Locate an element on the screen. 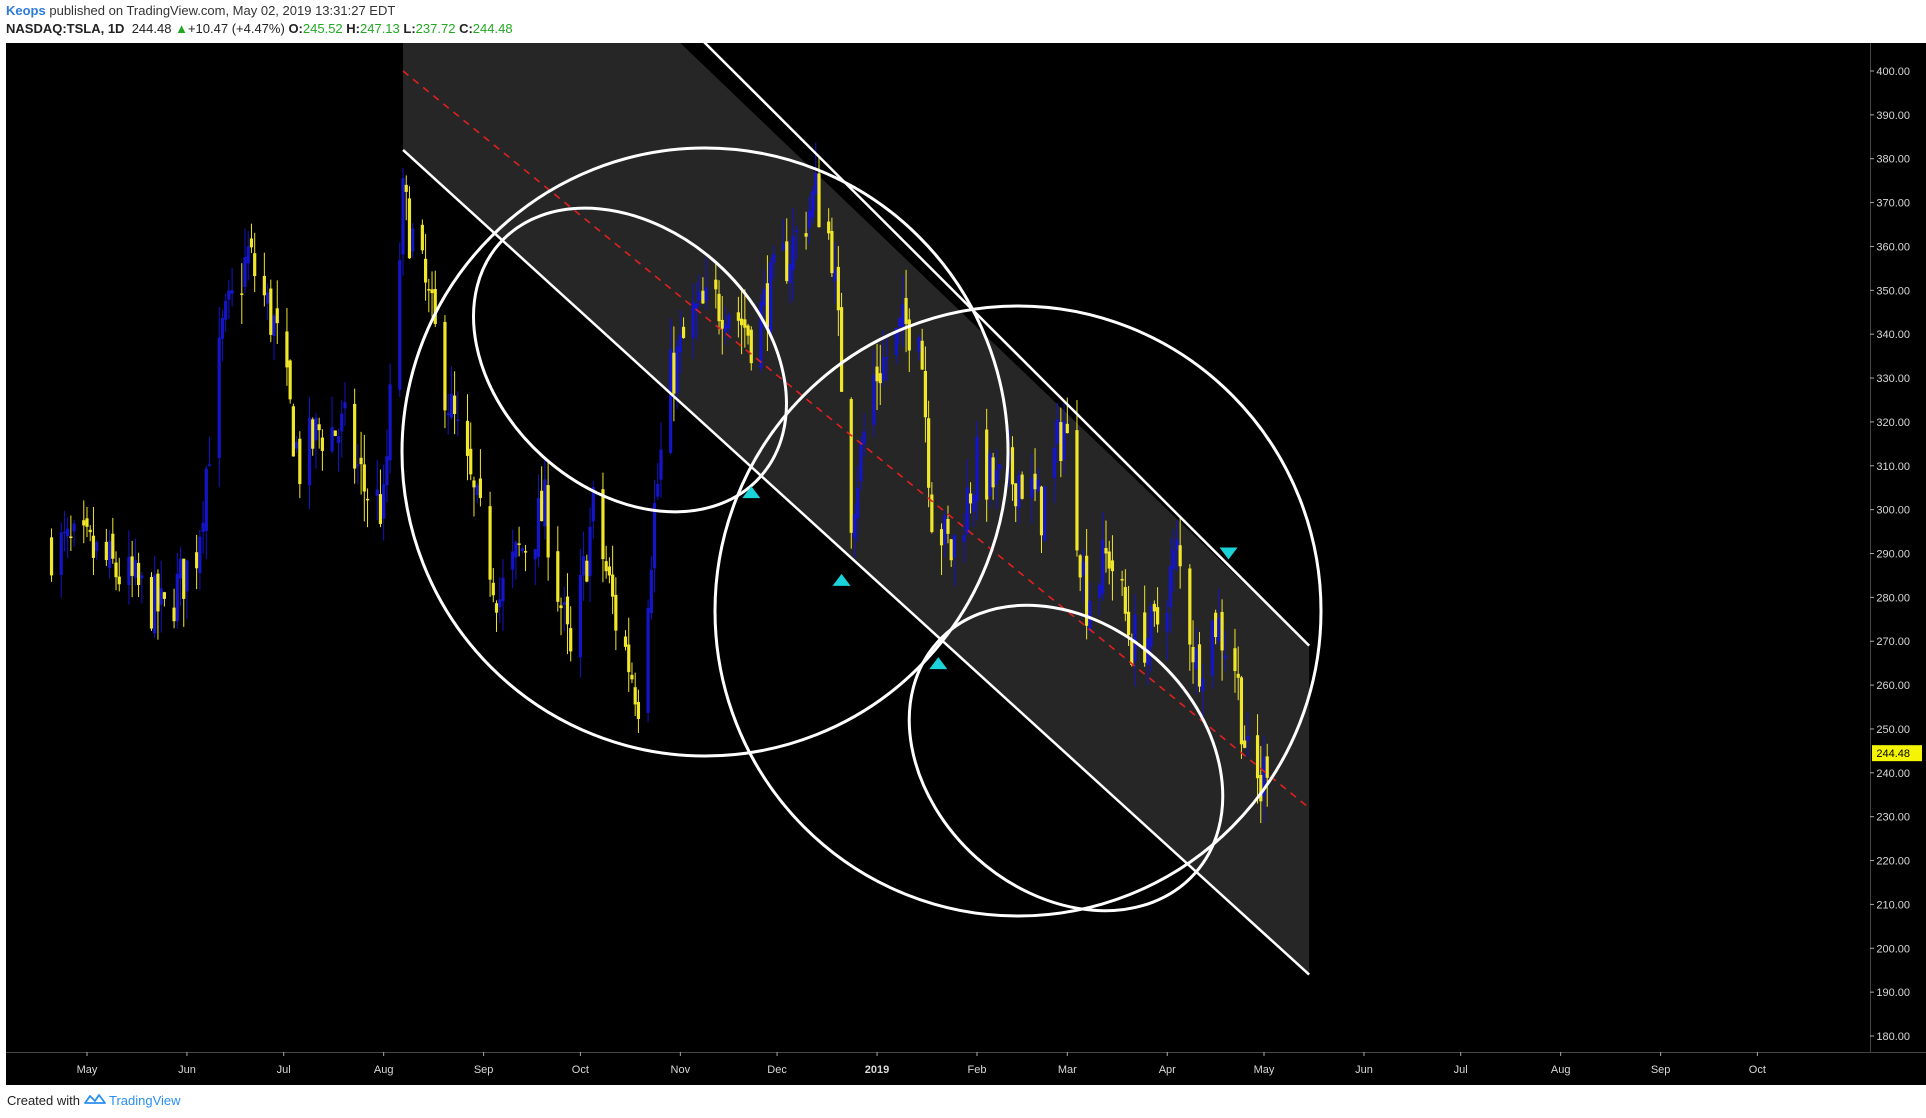  last-price-label: 244.48 is located at coordinates (1893, 754).